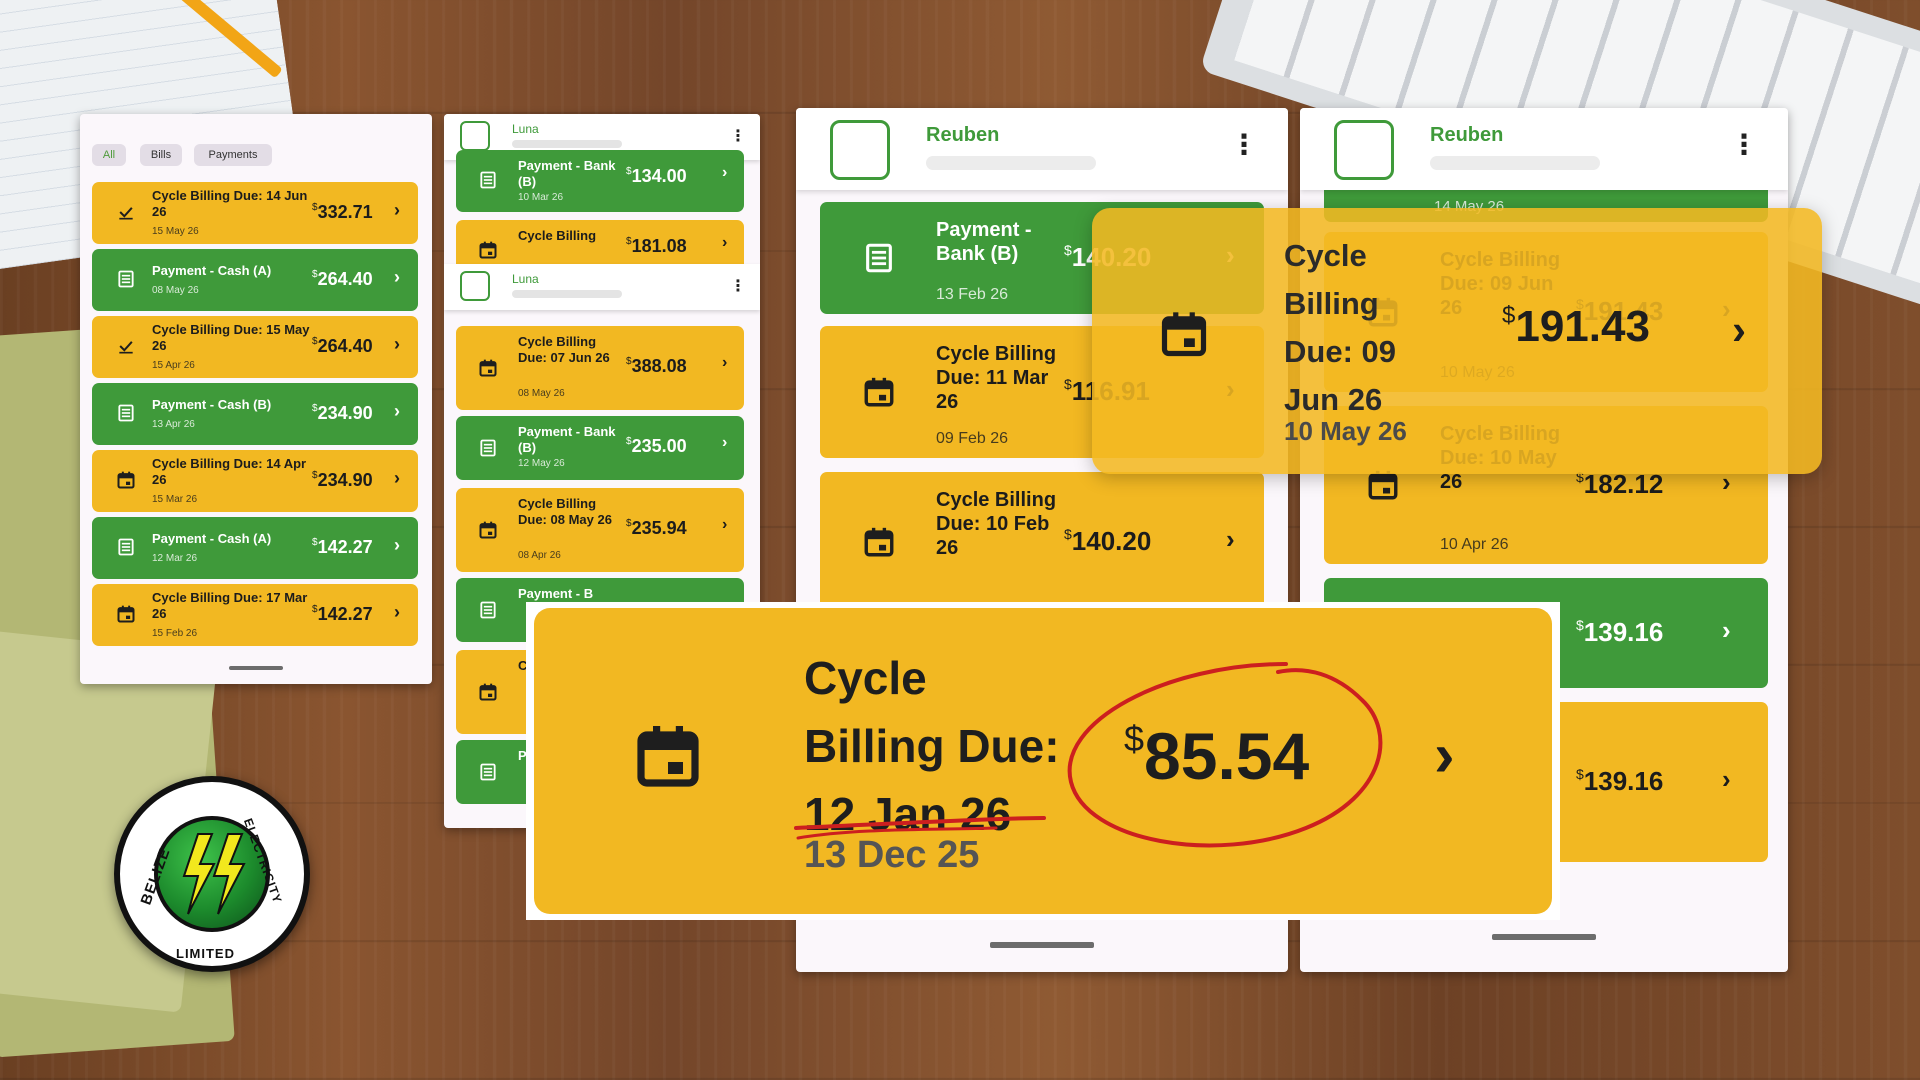  Describe the element at coordinates (212, 538) in the screenshot. I see `transaction-title: Payment - Cash (A)` at that location.